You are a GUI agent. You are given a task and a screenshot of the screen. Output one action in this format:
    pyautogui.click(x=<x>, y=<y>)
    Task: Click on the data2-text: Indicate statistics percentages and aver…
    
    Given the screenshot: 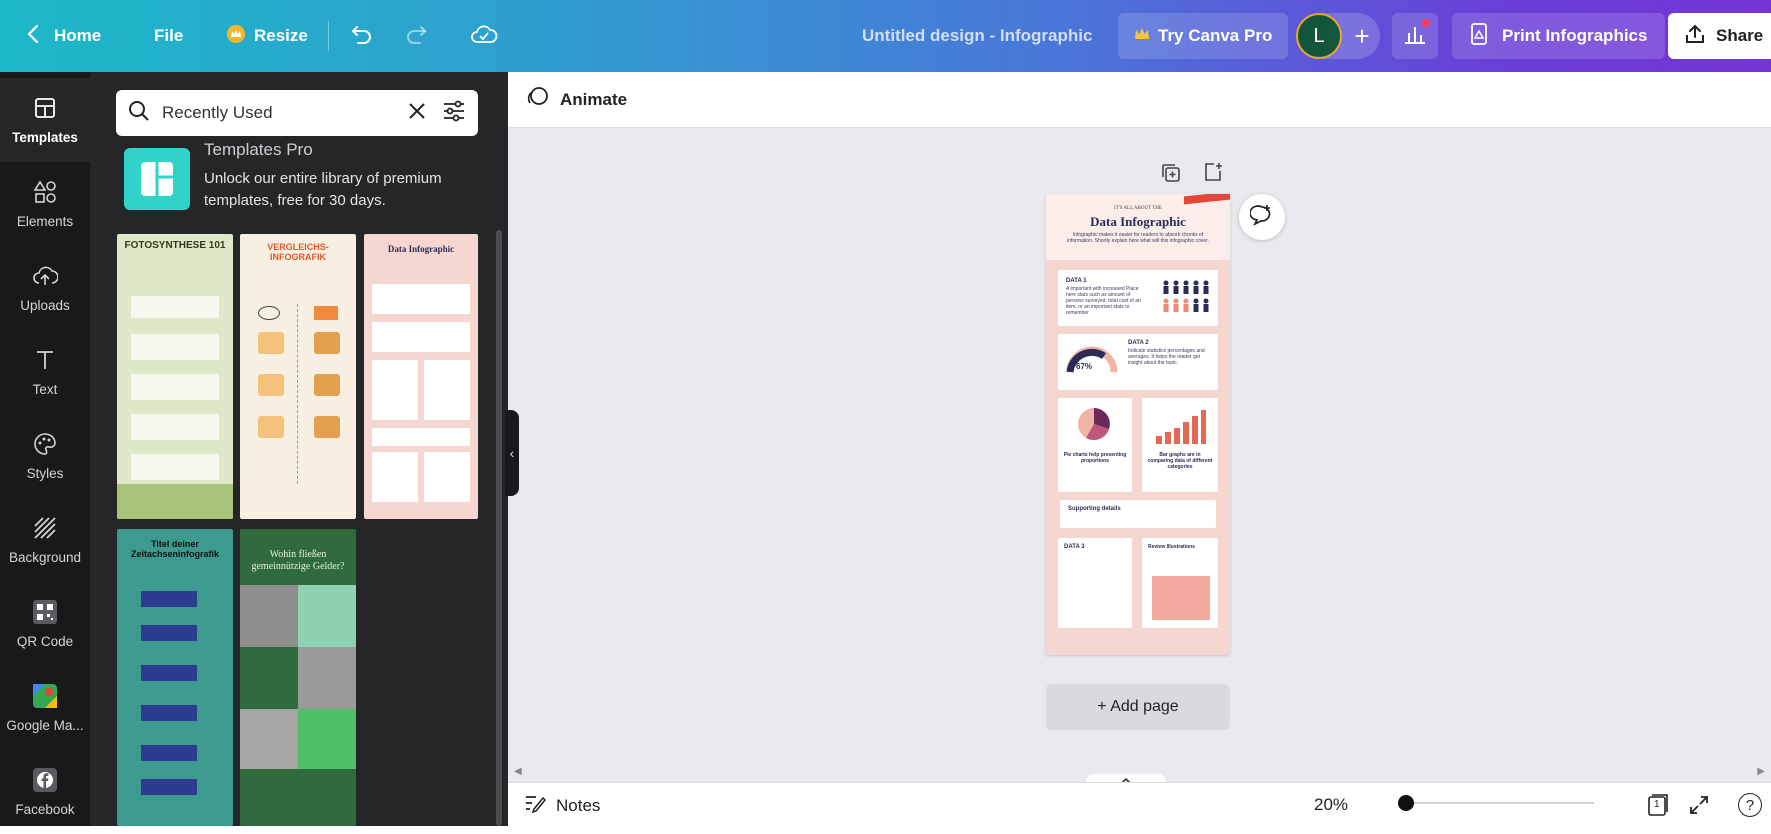 What is the action you would take?
    pyautogui.click(x=1166, y=357)
    